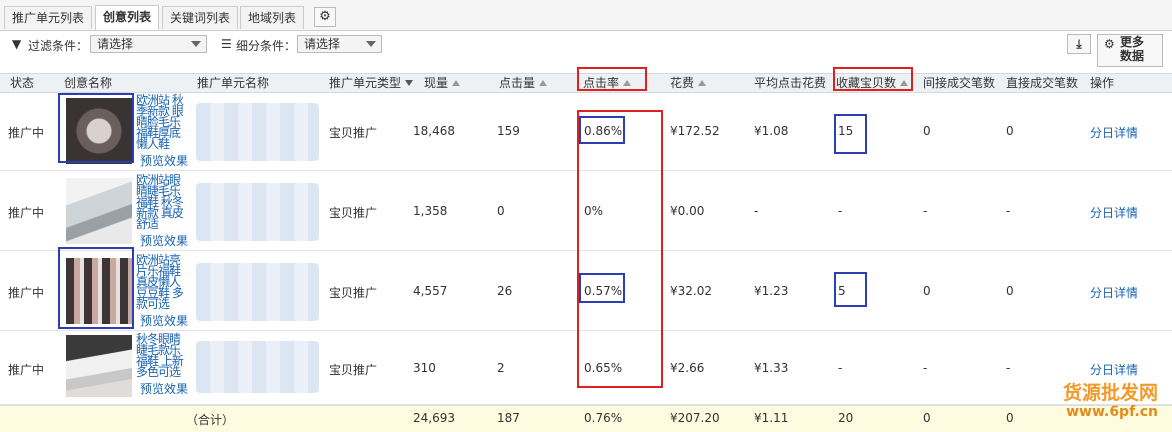 The height and width of the screenshot is (432, 1172). What do you see at coordinates (687, 368) in the screenshot?
I see `cost-cell: ¥2.66` at bounding box center [687, 368].